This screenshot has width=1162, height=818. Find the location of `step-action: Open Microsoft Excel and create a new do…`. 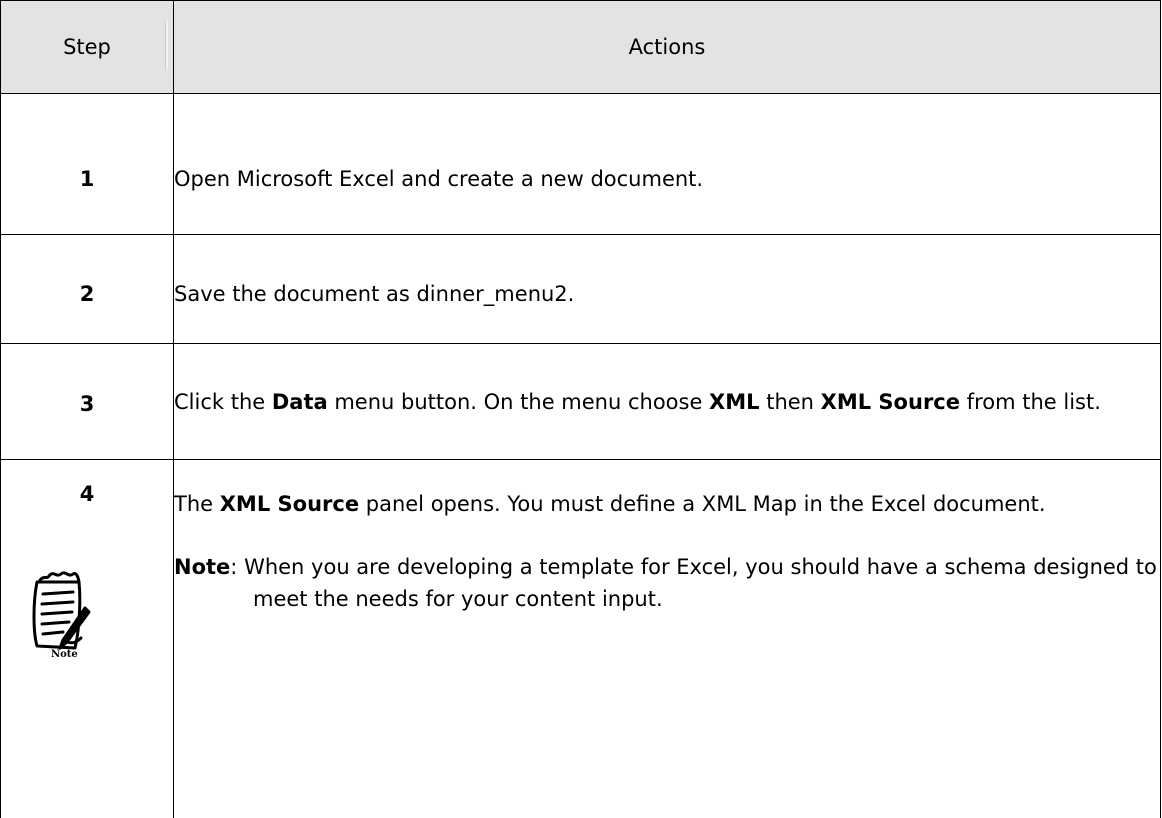

step-action: Open Microsoft Excel and create a new do… is located at coordinates (667, 164).